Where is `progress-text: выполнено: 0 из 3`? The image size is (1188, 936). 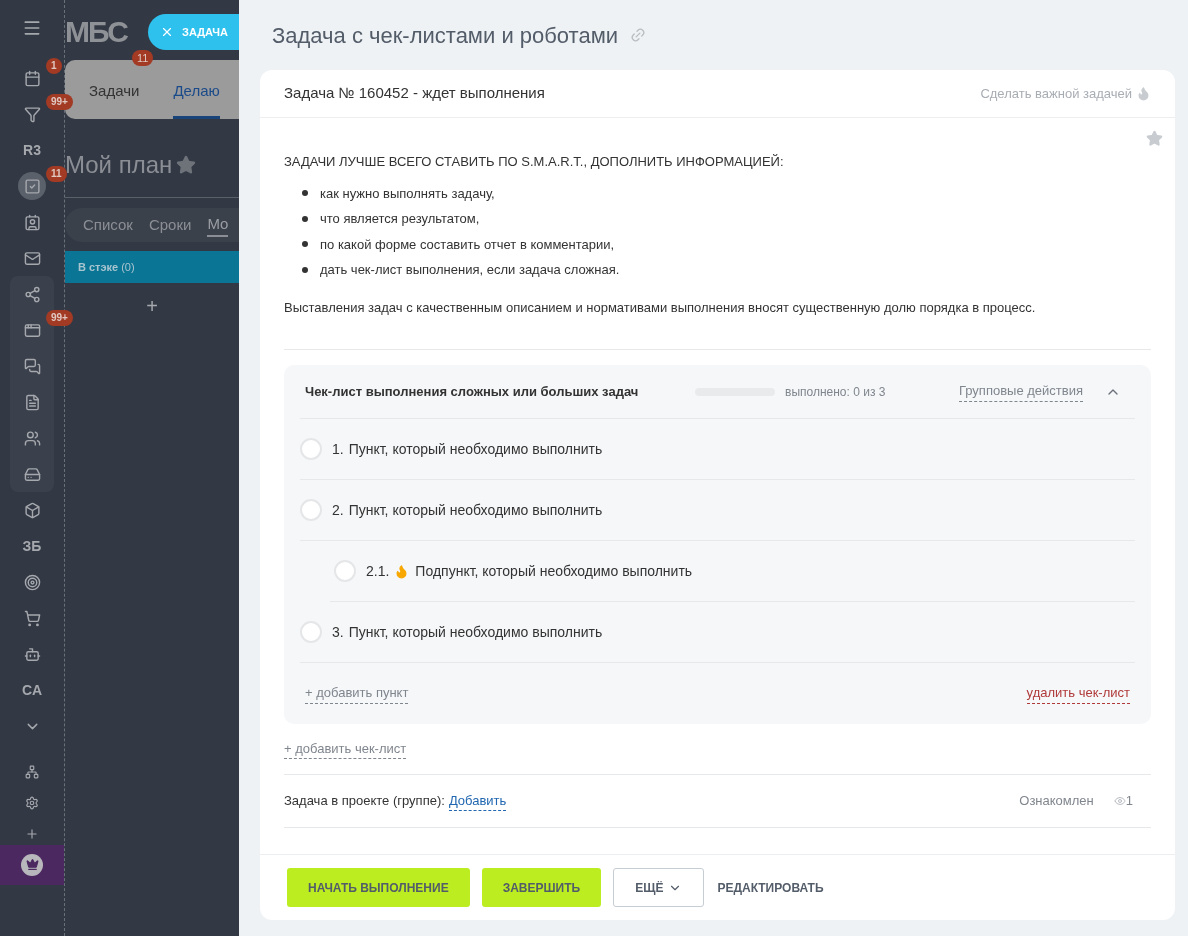
progress-text: выполнено: 0 из 3 is located at coordinates (835, 392).